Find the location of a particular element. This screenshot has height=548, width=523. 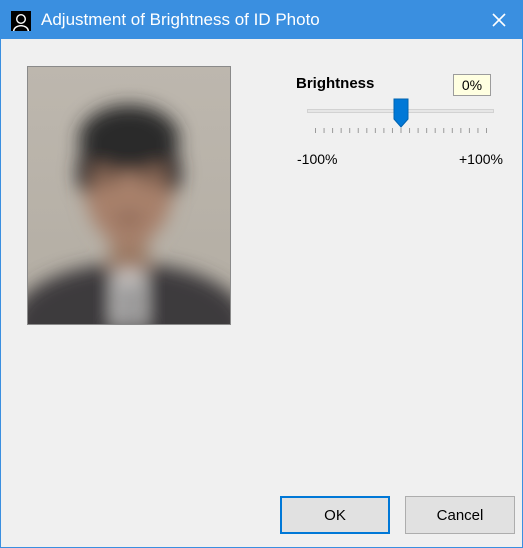

window-title: Adjustment of Brightness of ID Photo is located at coordinates (180, 19).